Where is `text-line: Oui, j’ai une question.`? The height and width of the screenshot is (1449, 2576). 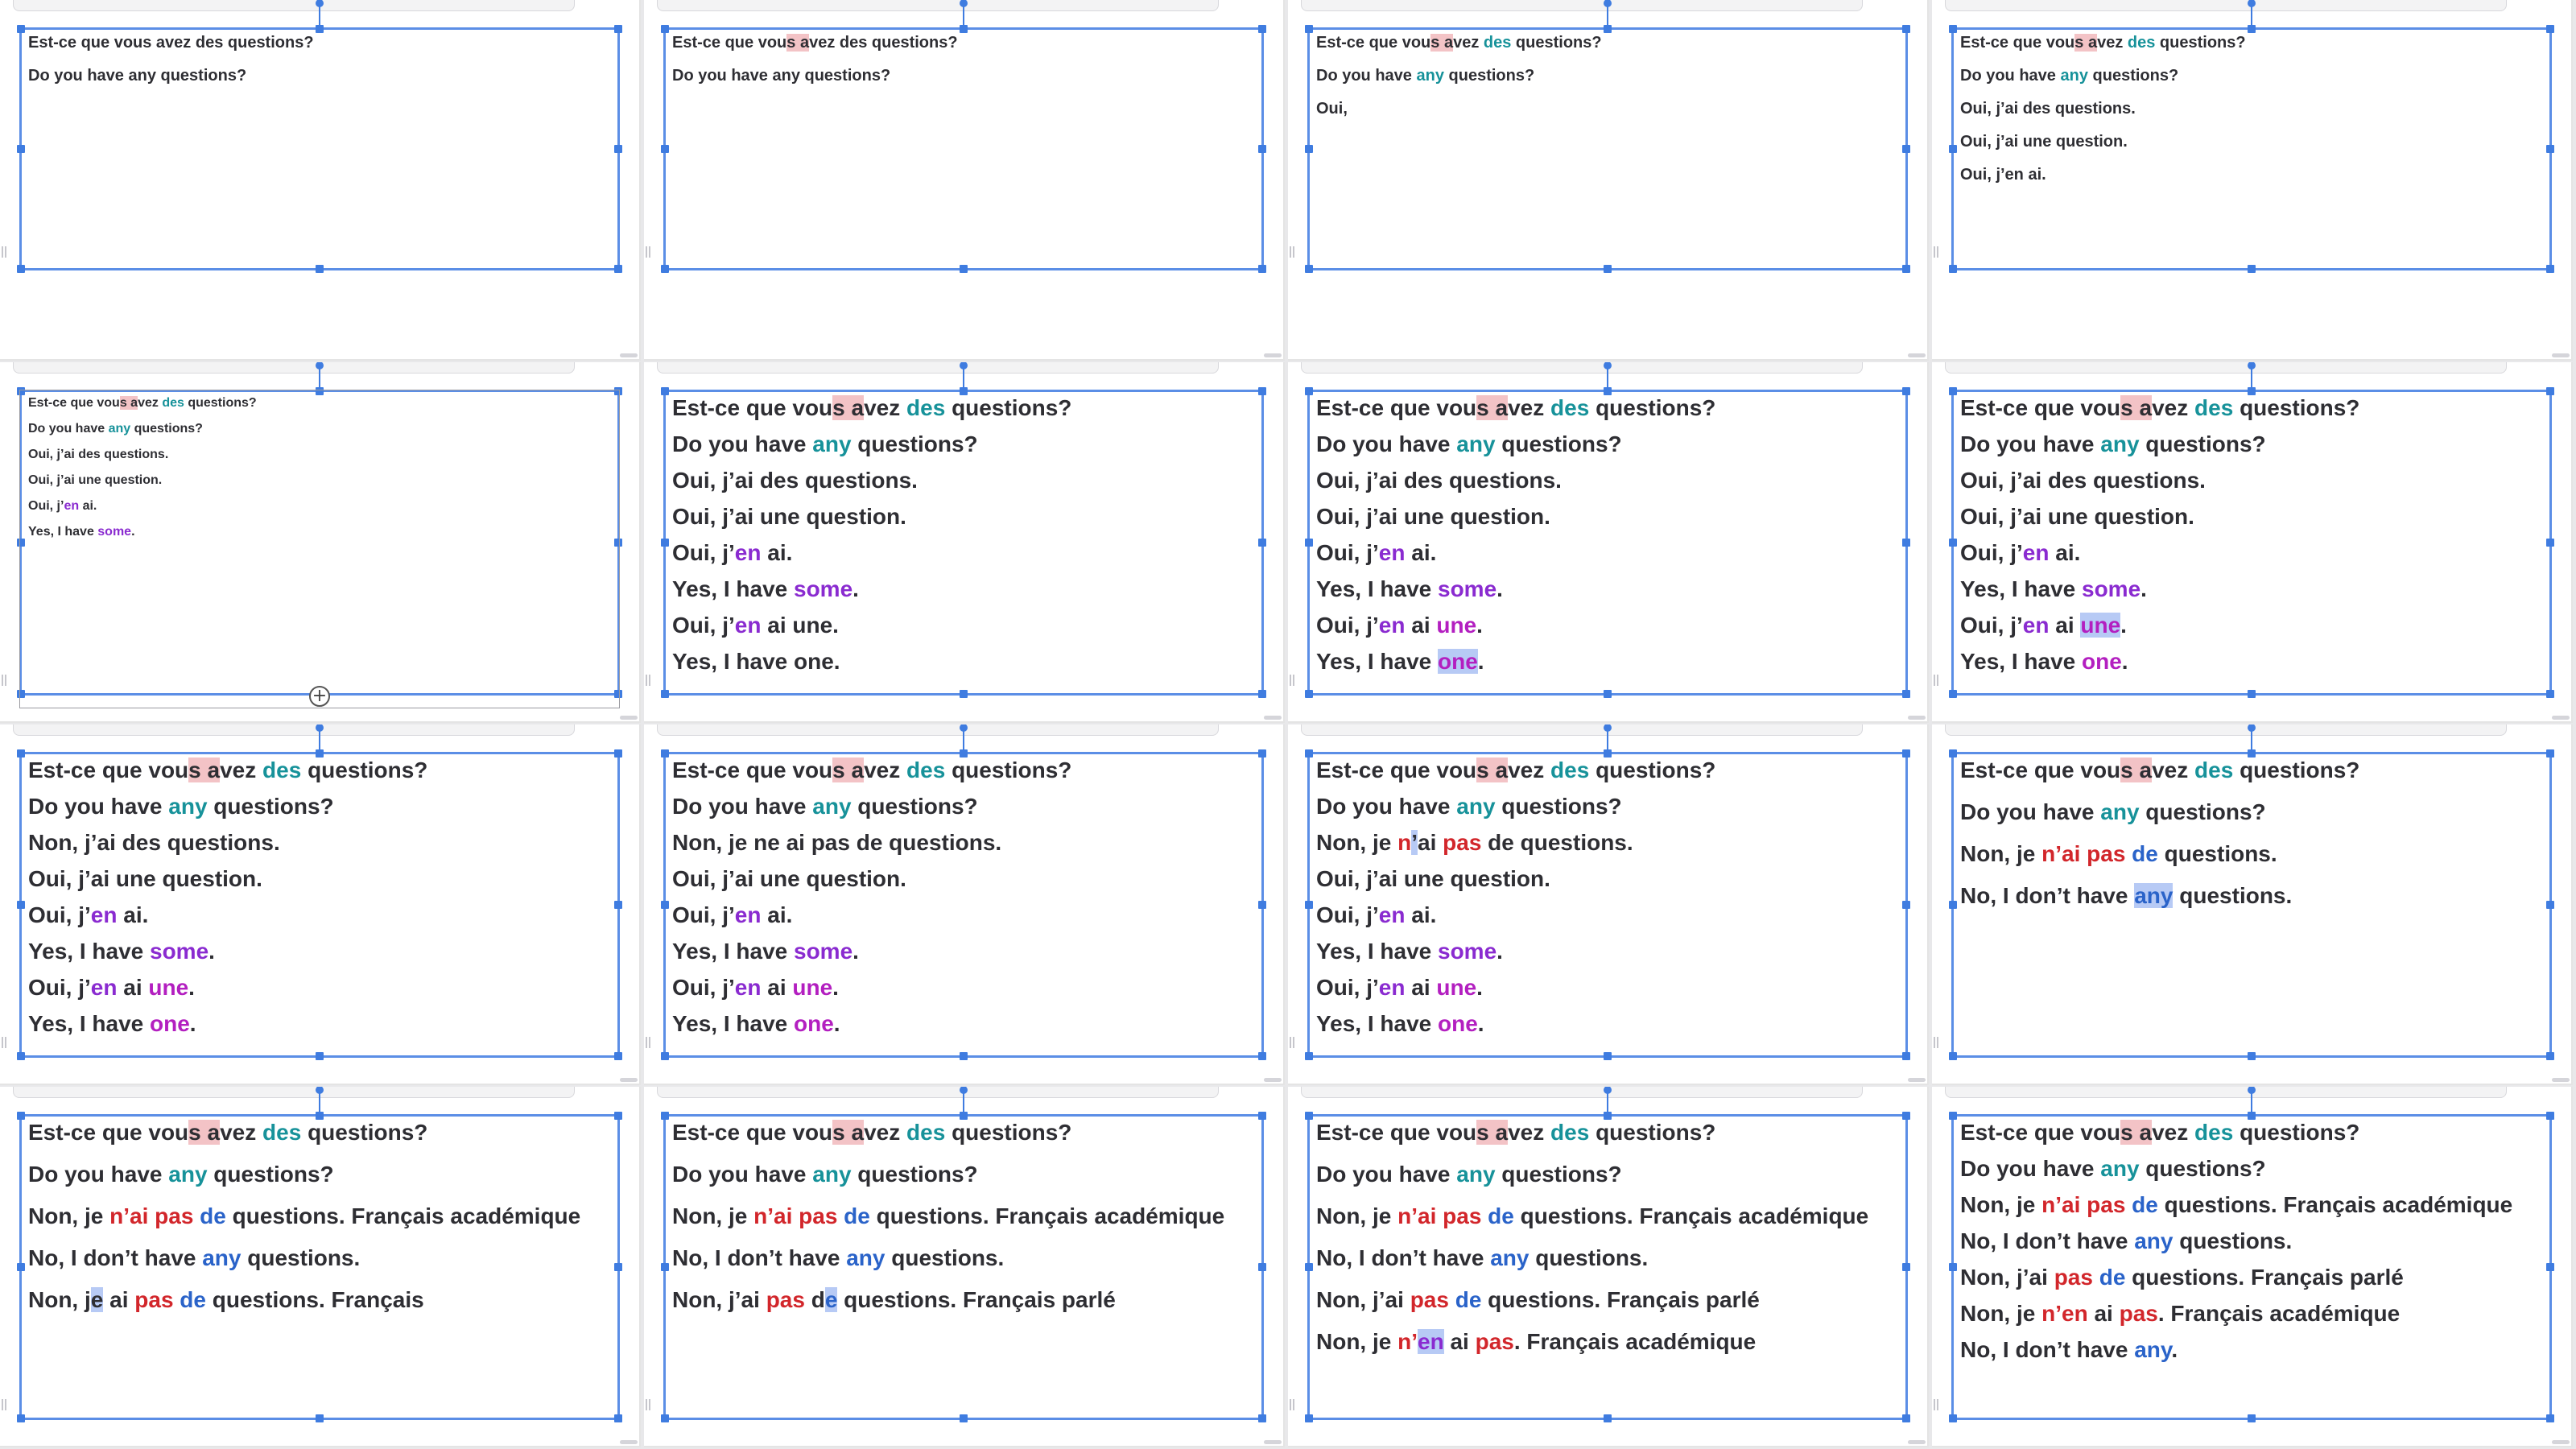
text-line: Oui, j’ai une question. is located at coordinates (964, 517).